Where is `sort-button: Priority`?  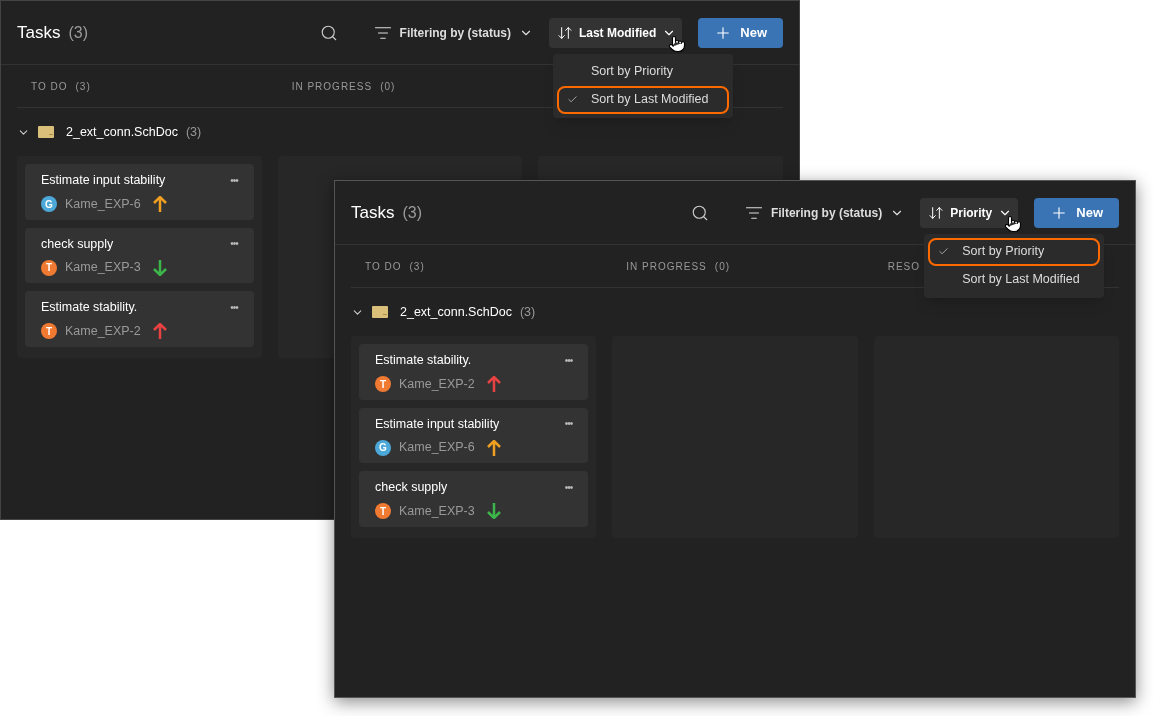 sort-button: Priority is located at coordinates (969, 212).